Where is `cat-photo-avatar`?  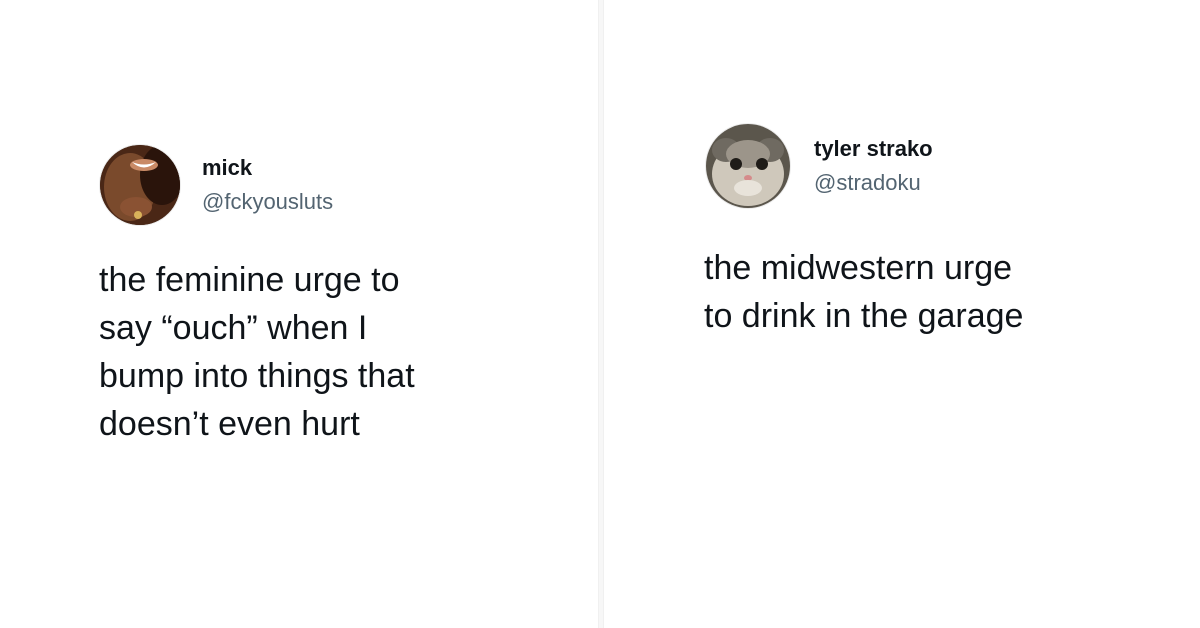
cat-photo-avatar is located at coordinates (748, 166).